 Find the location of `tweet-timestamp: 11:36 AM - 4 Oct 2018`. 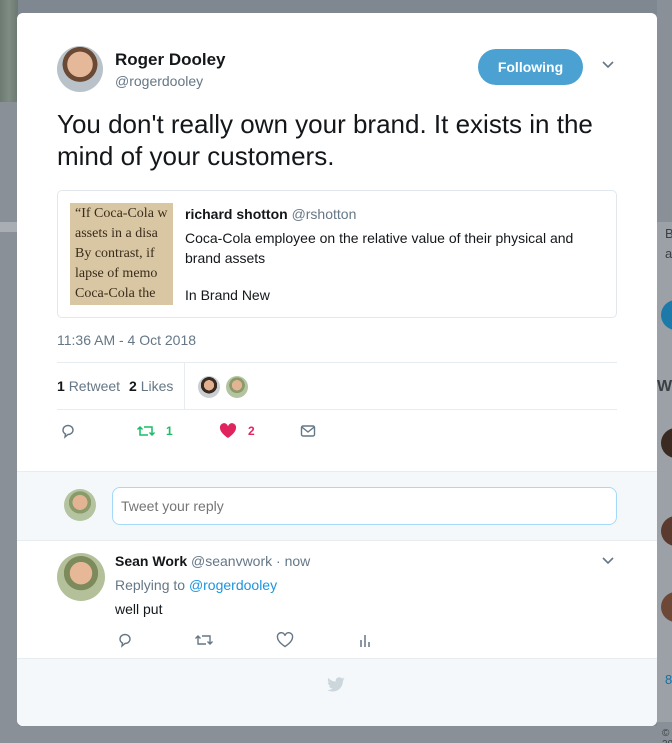

tweet-timestamp: 11:36 AM - 4 Oct 2018 is located at coordinates (126, 340).